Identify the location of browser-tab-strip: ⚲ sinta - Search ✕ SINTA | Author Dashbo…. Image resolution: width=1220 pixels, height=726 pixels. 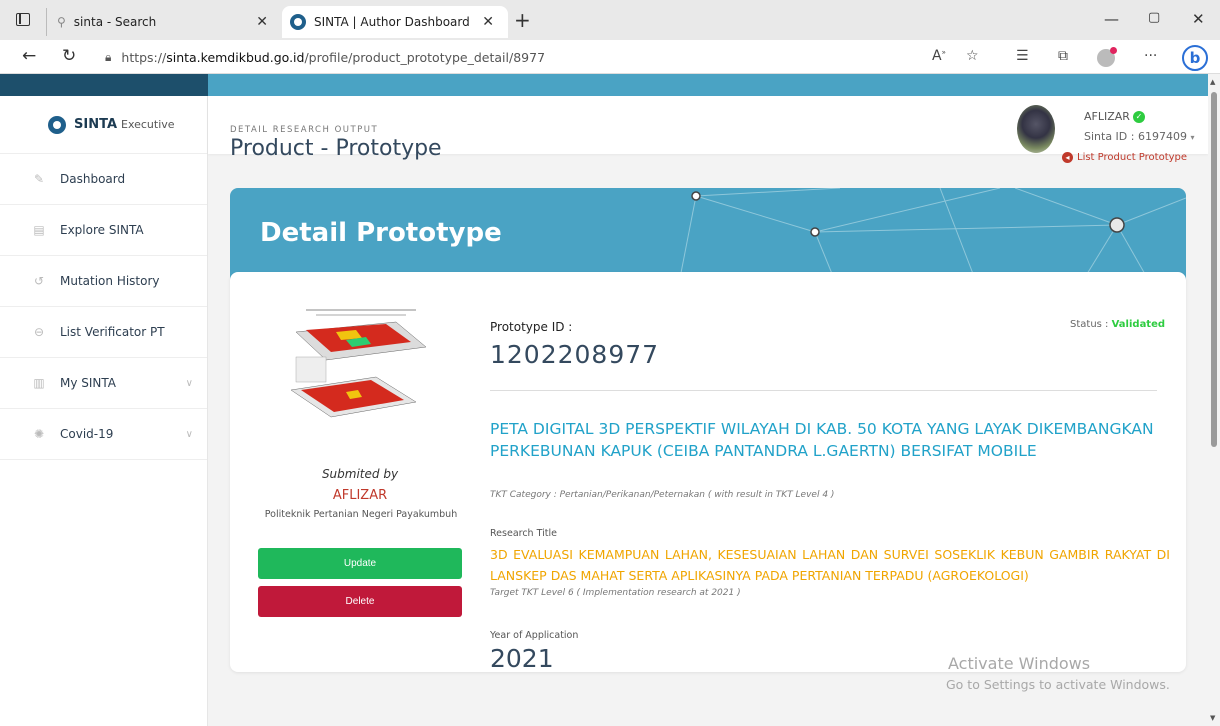
(610, 20).